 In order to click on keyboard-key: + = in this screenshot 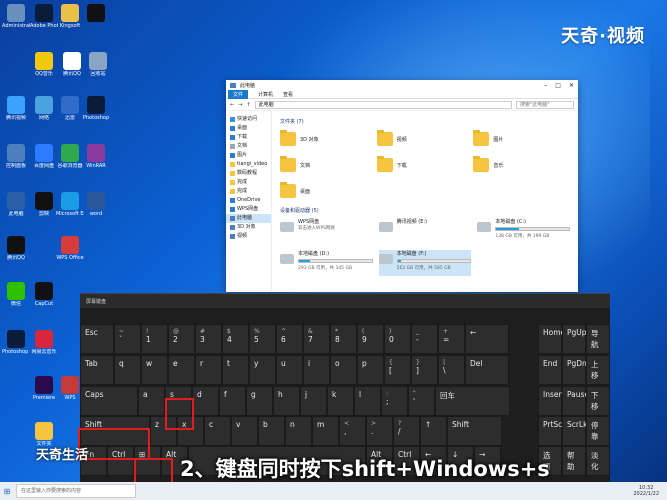, I will do `click(451, 339)`.